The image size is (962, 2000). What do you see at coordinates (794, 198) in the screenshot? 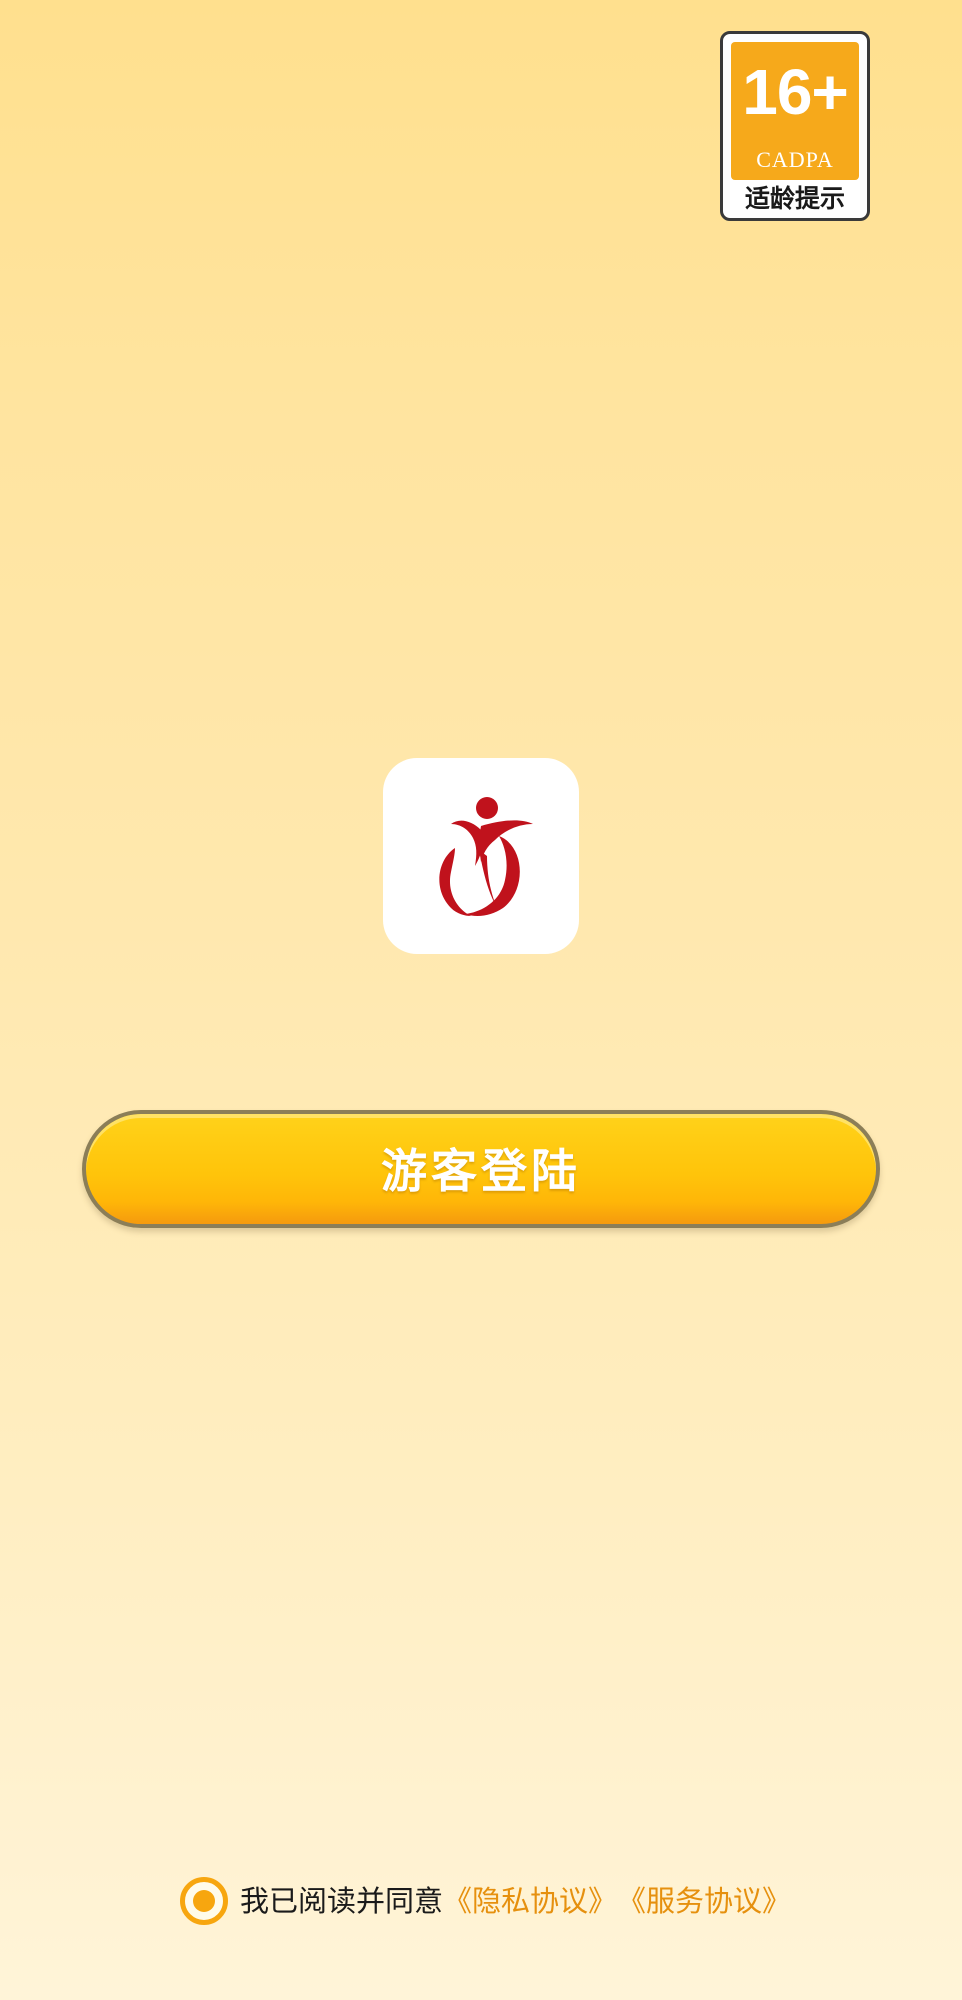
I see `age-rating-note: 适龄提示` at bounding box center [794, 198].